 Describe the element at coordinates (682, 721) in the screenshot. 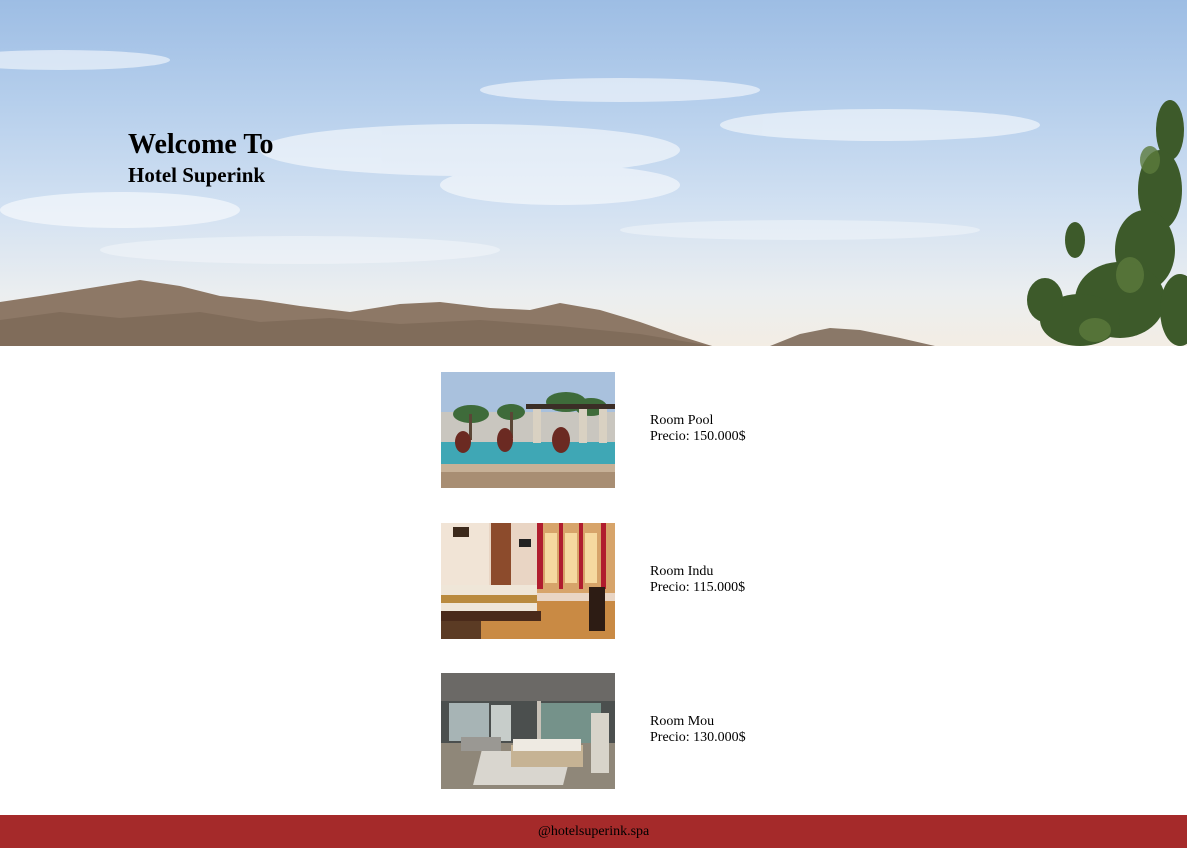

I see `room-name: Room Mou` at that location.